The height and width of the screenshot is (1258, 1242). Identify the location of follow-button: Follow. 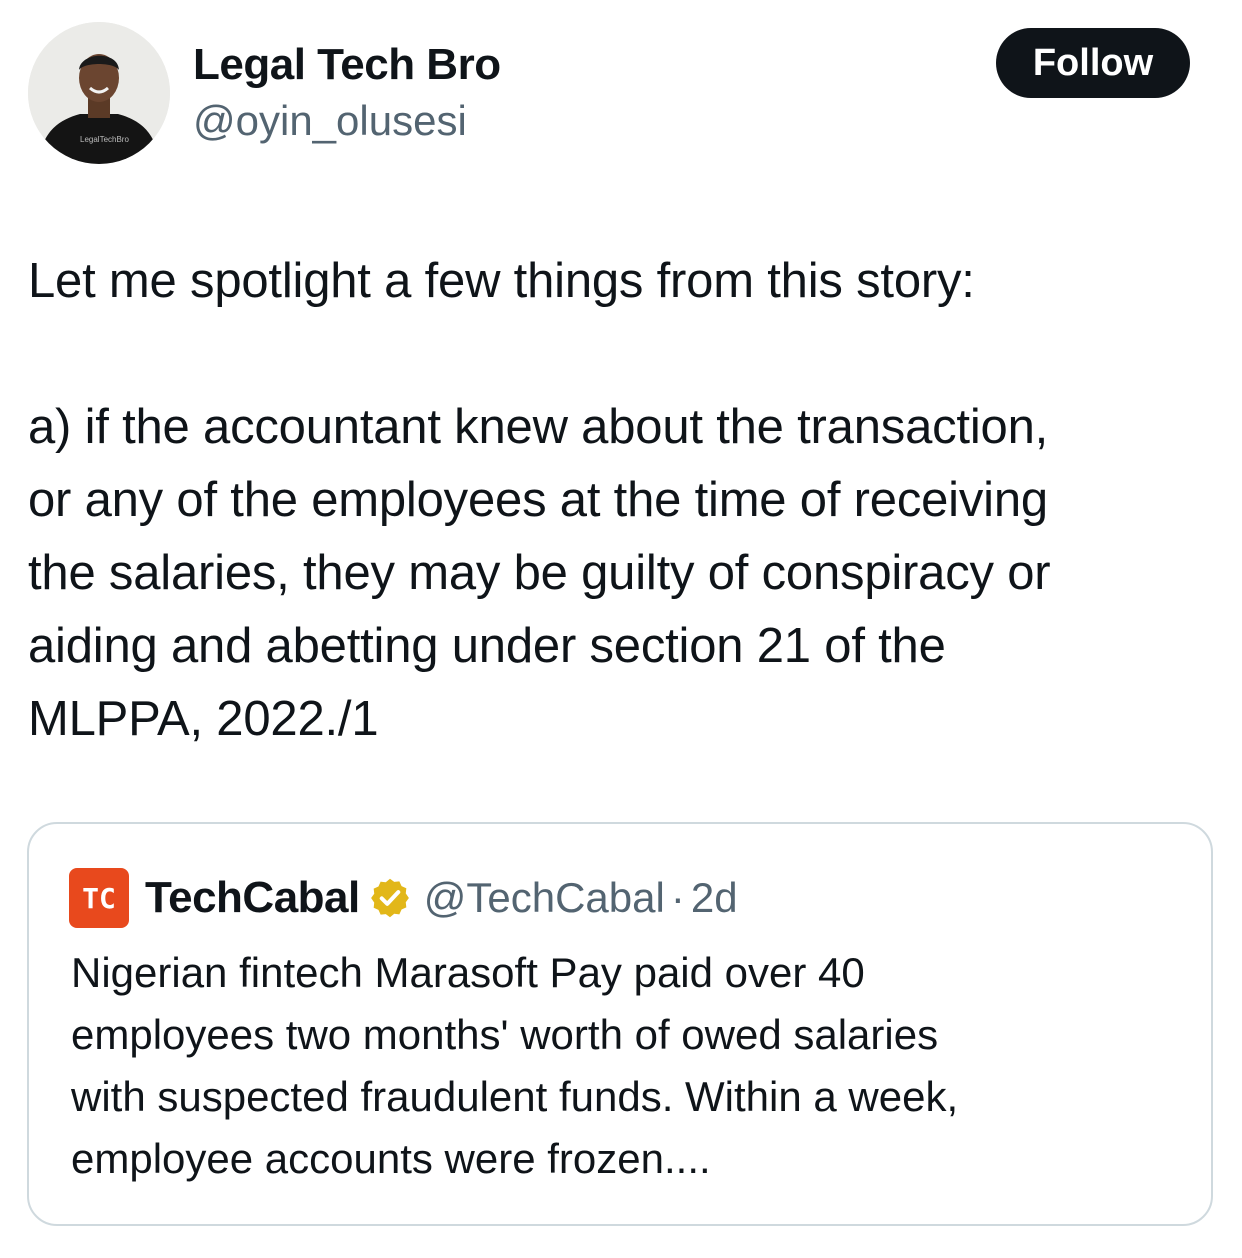
(1093, 63).